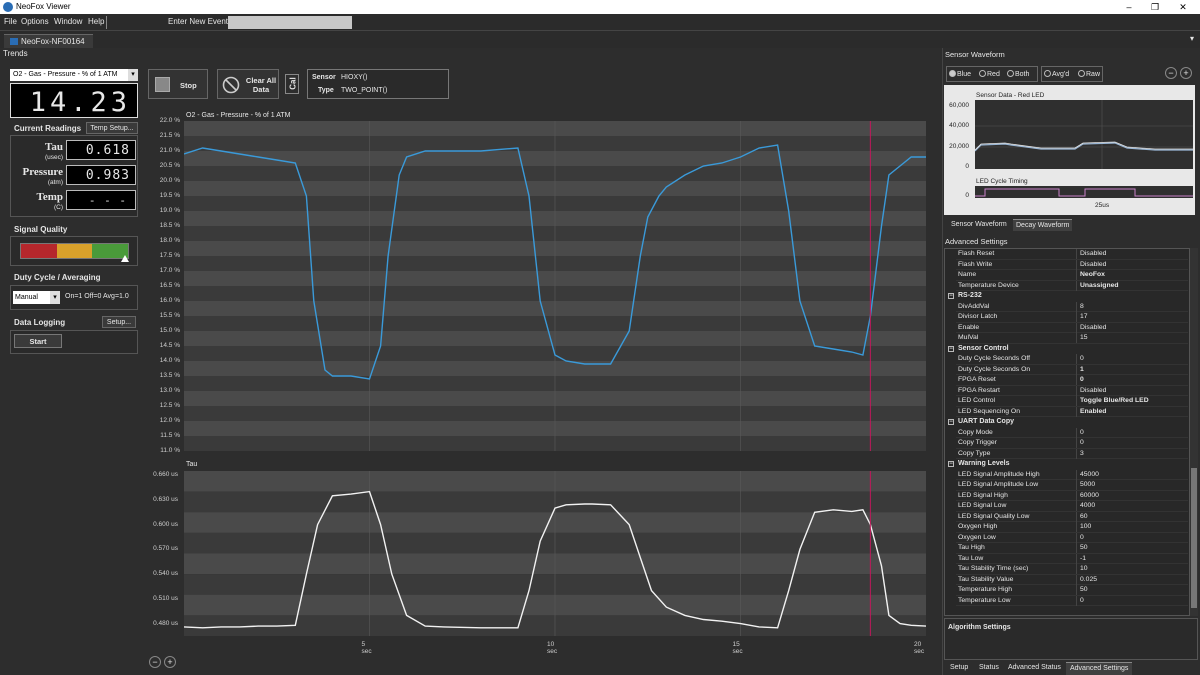 This screenshot has width=1200, height=675. I want to click on waveform-zoom-out-icon: −, so click(1171, 73).